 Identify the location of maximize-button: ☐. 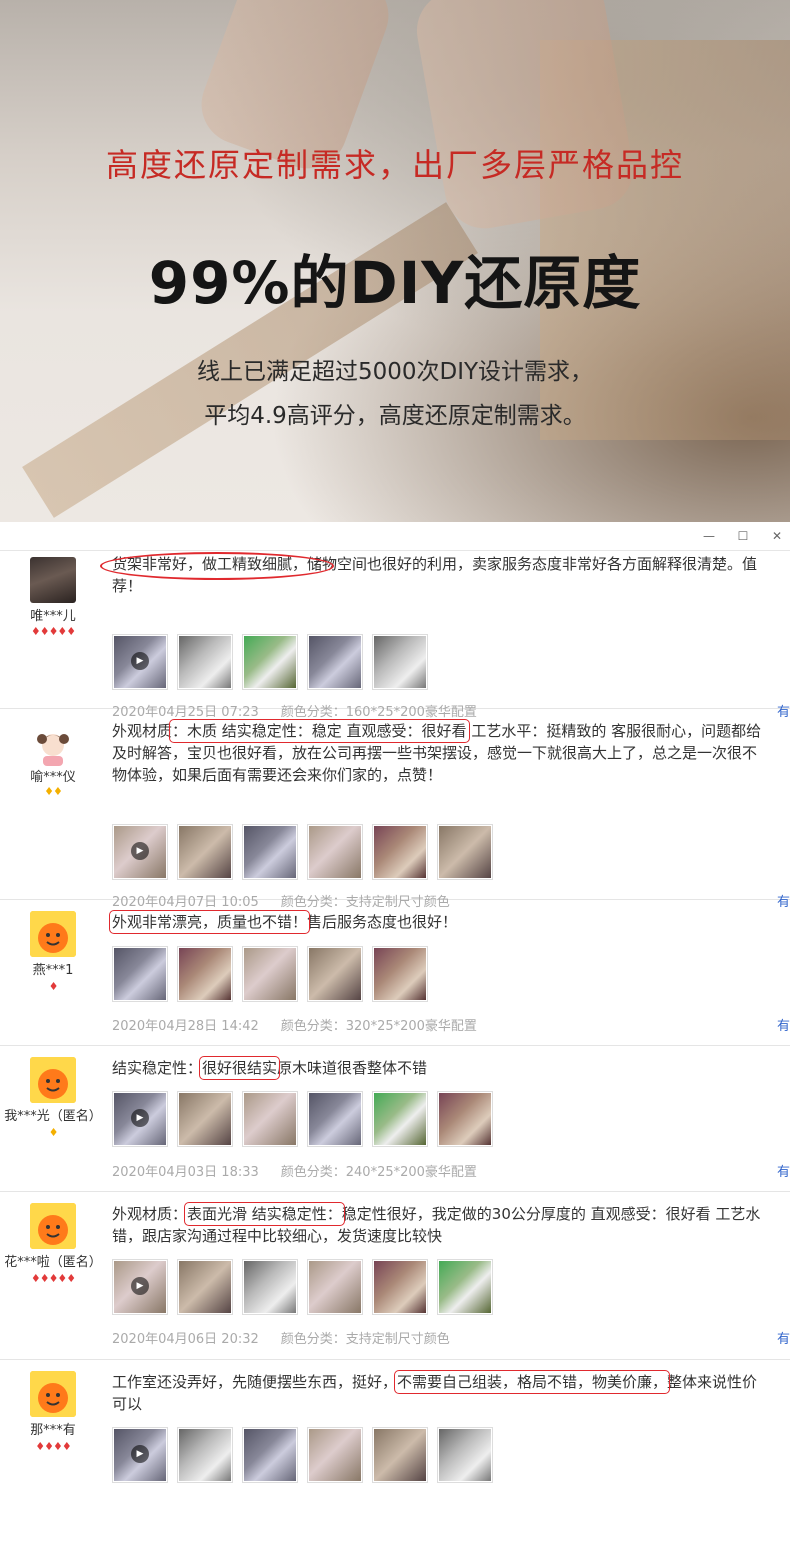
(743, 536).